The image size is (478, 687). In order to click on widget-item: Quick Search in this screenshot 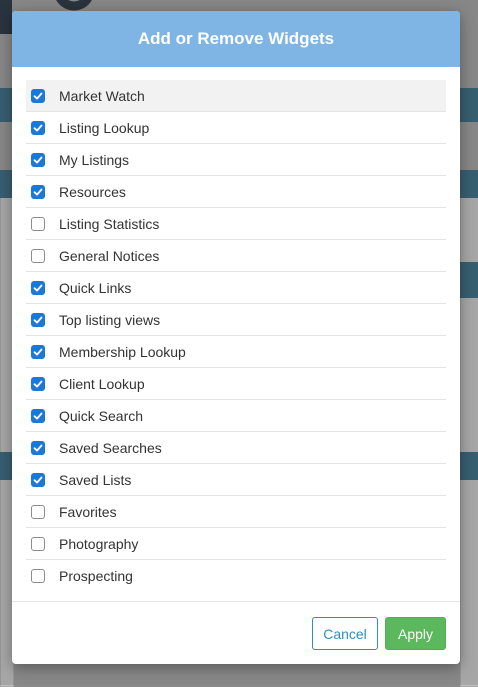, I will do `click(236, 415)`.